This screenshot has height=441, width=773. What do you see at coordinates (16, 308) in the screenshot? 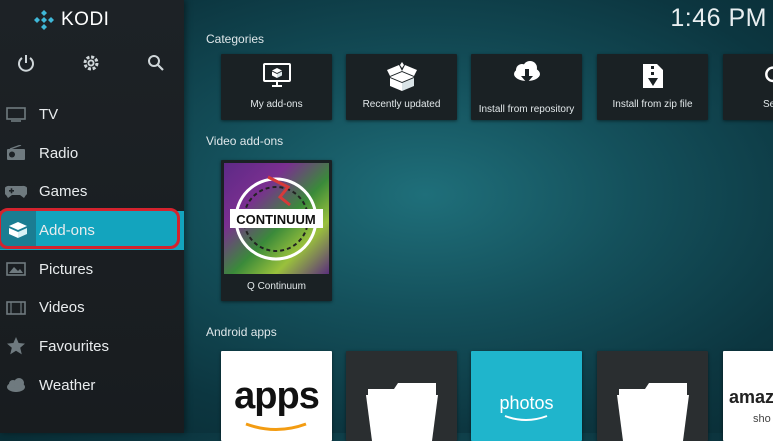
I see `film-icon` at bounding box center [16, 308].